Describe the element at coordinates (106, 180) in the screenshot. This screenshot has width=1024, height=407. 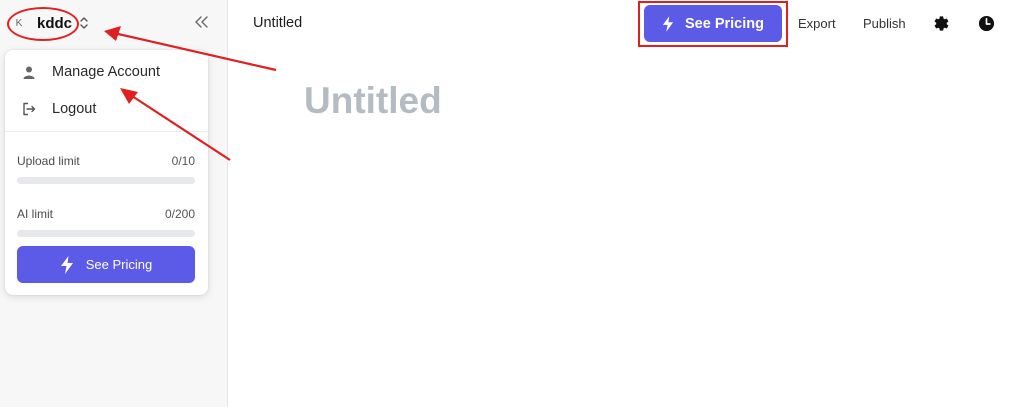
I see `upload-limit-progress` at that location.